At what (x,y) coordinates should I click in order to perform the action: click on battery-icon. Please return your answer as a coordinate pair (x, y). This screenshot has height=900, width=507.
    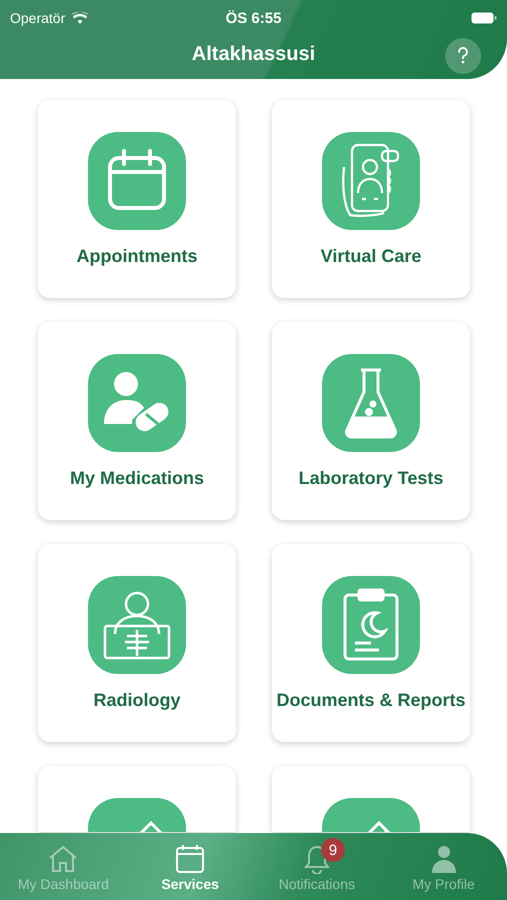
    Looking at the image, I should click on (484, 18).